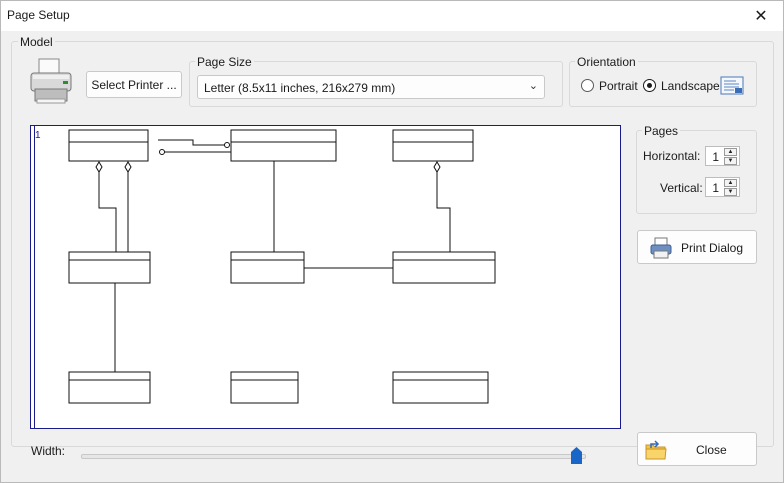  Describe the element at coordinates (715, 157) in the screenshot. I see `horizontal-value: 1` at that location.